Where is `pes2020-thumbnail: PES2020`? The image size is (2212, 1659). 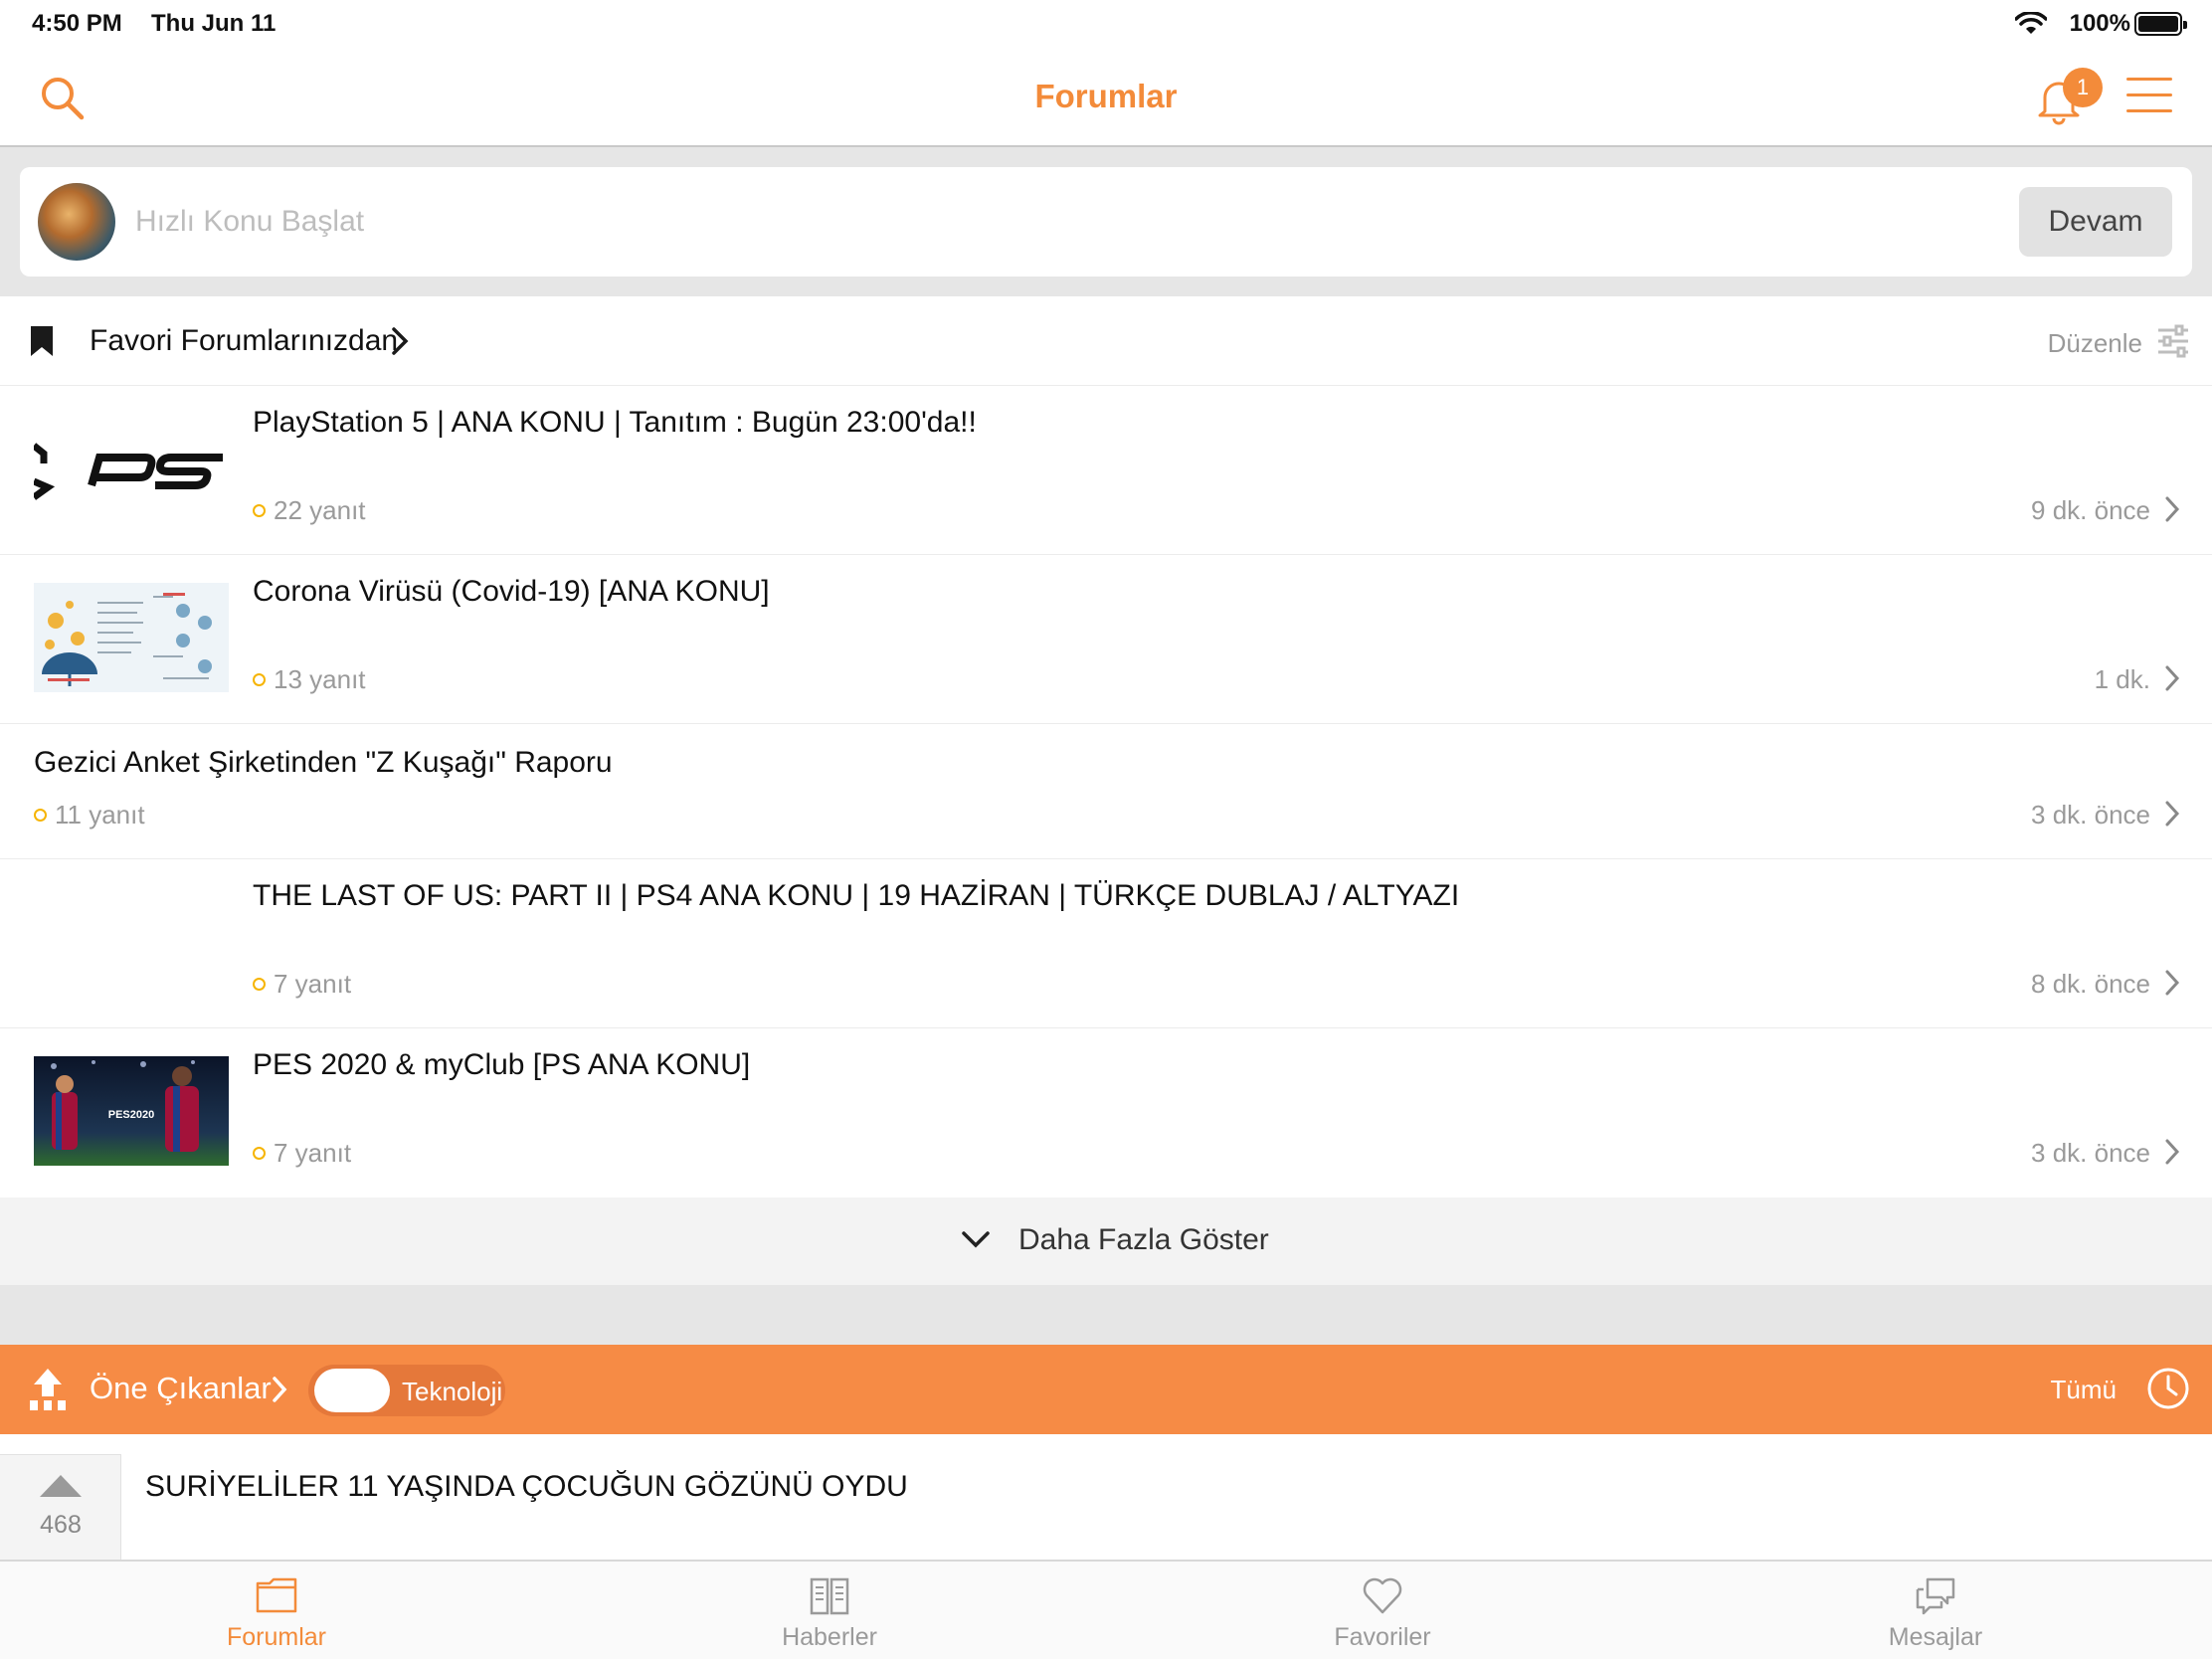
pes2020-thumbnail: PES2020 is located at coordinates (131, 1111).